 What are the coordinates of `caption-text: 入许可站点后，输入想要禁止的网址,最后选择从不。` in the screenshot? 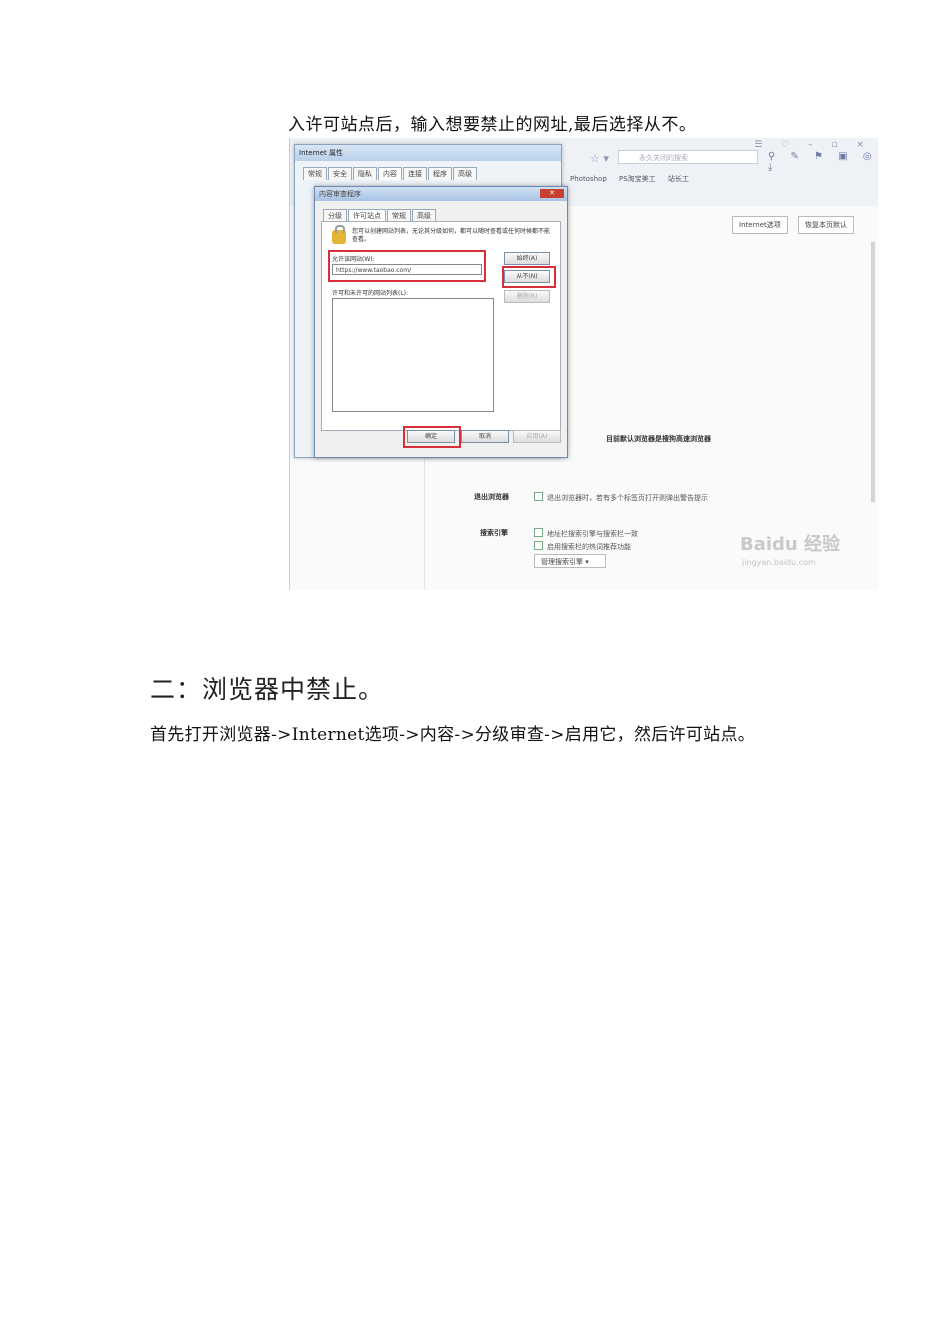 It's located at (492, 125).